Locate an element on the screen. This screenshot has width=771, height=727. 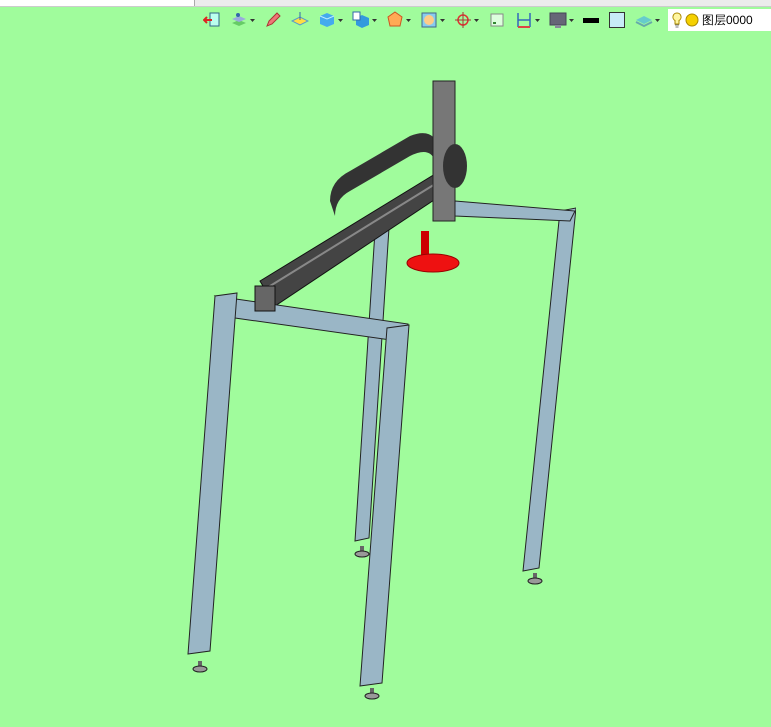
dimension-icon is located at coordinates (524, 20).